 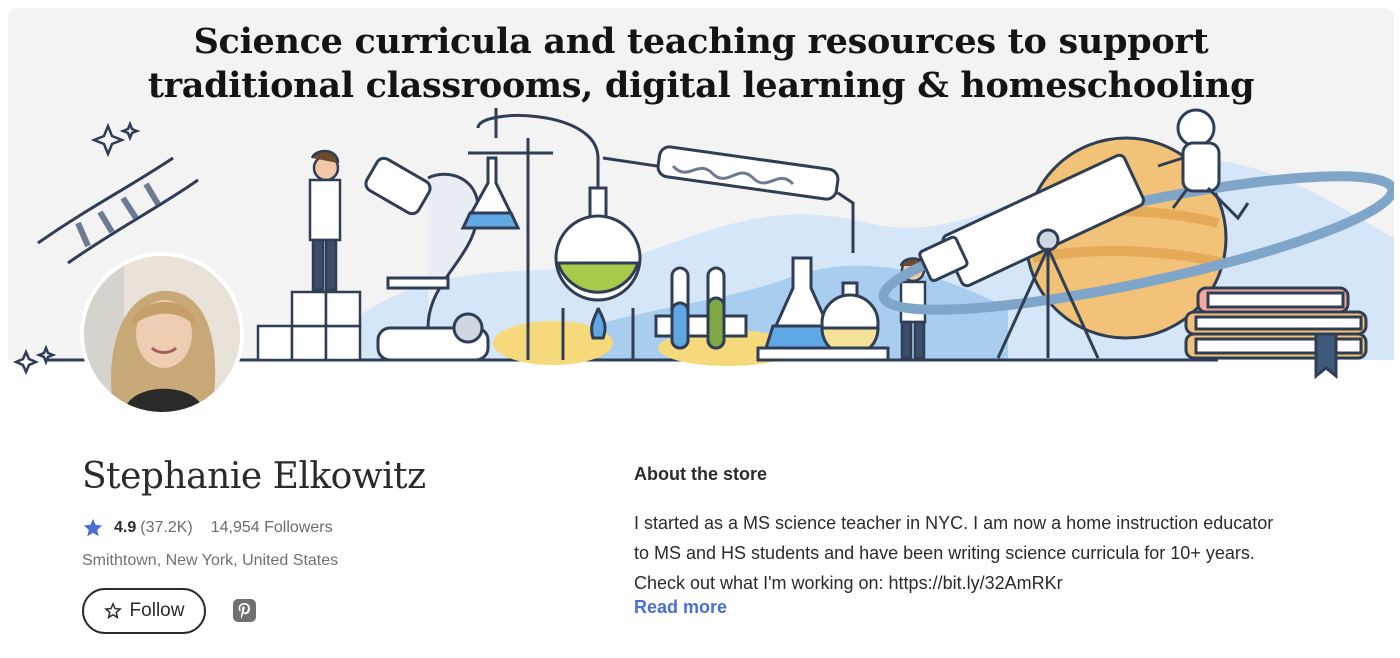 I want to click on cubes, so click(x=309, y=326).